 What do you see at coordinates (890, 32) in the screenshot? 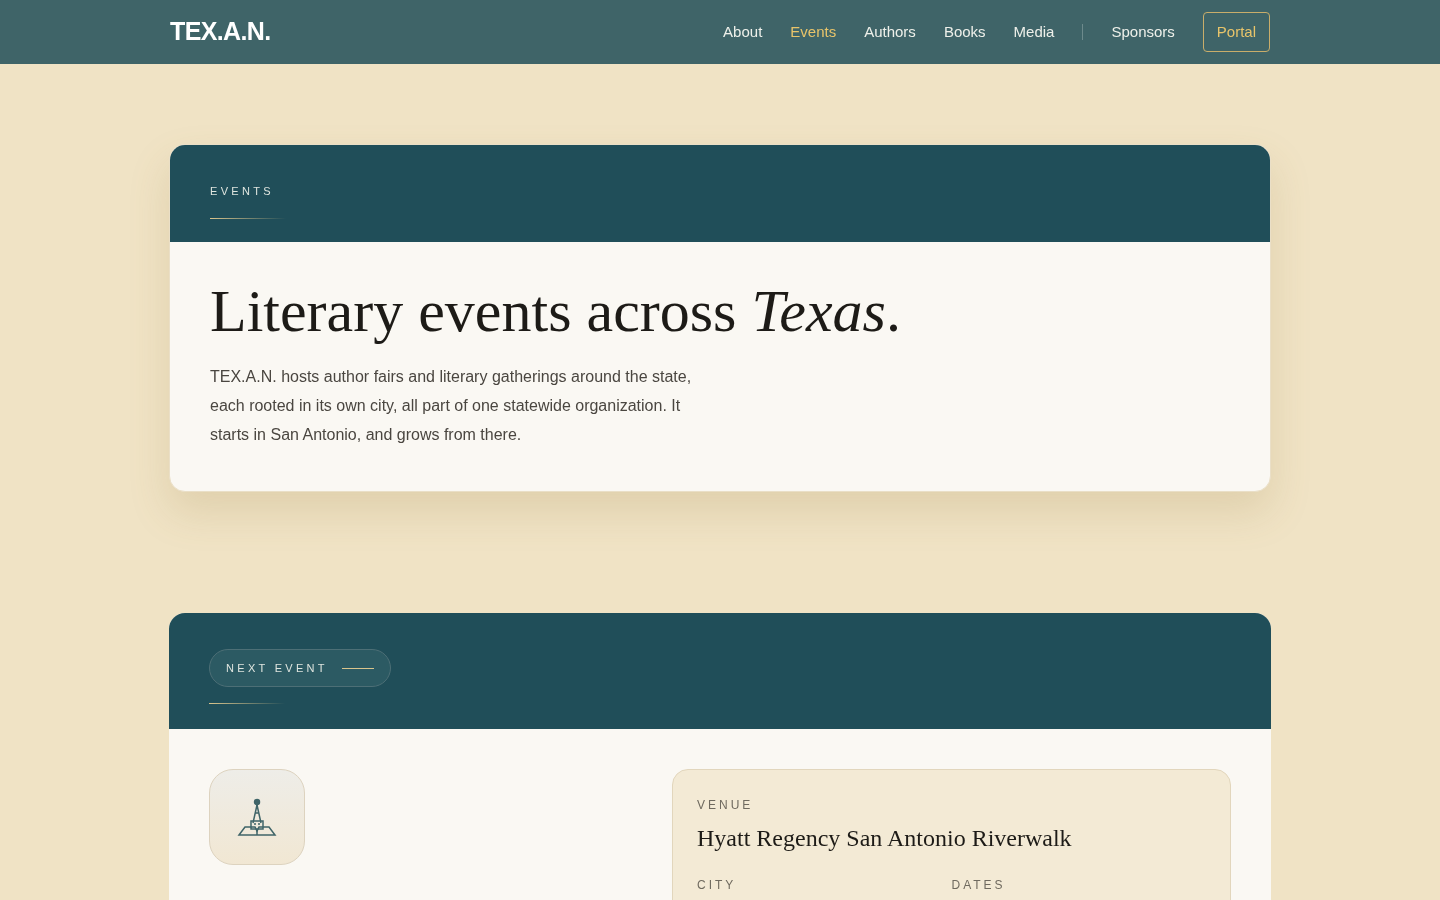
I see `nav-link: Authors` at bounding box center [890, 32].